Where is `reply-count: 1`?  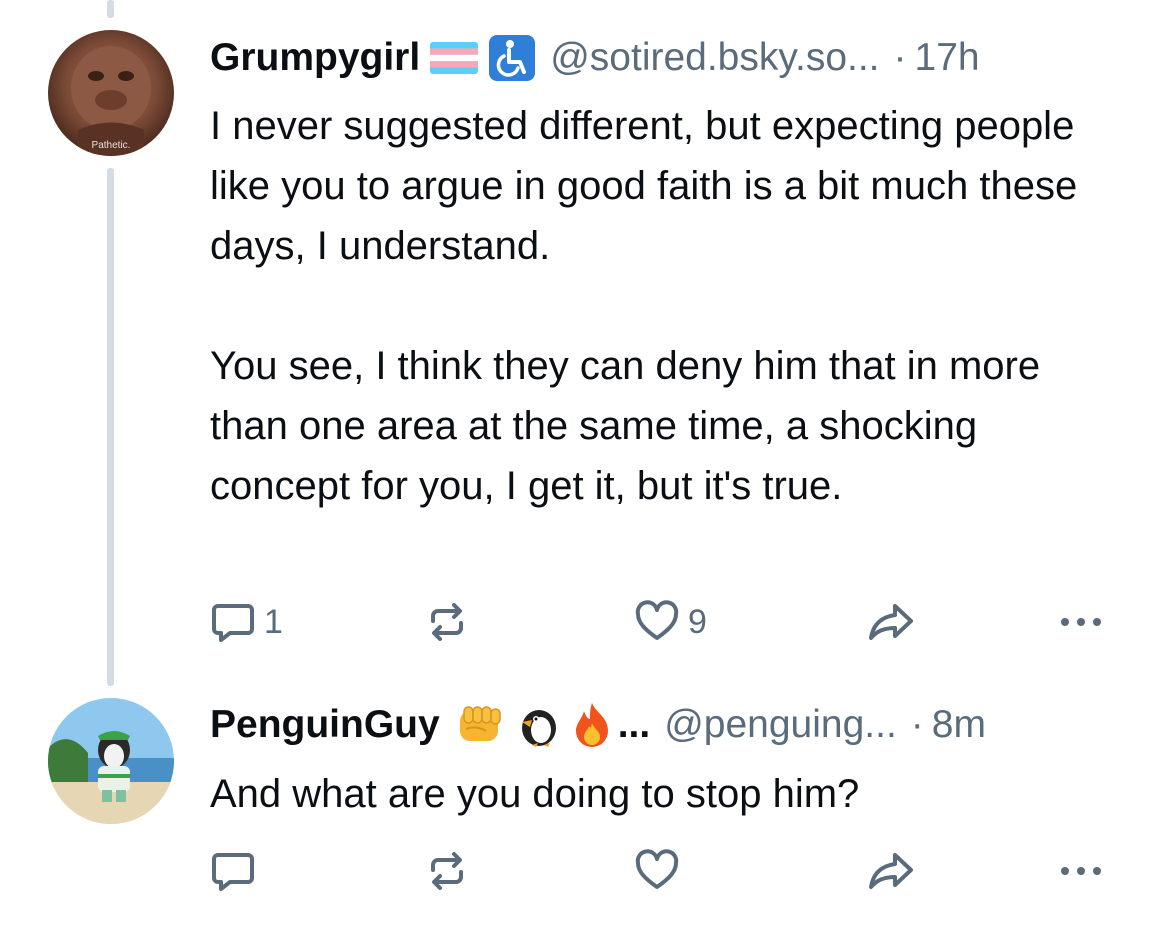 reply-count: 1 is located at coordinates (273, 621).